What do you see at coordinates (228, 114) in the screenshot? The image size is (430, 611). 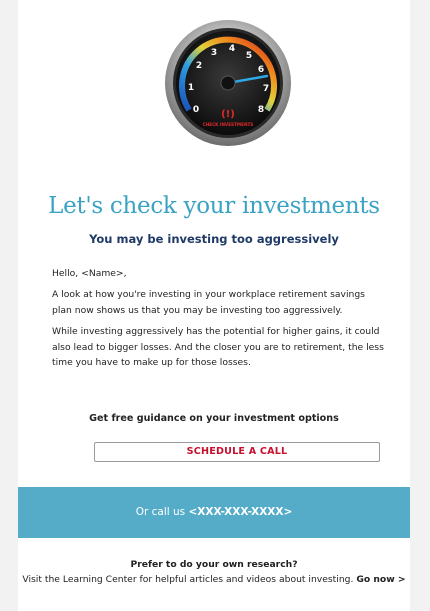 I see `gauge-alert-symbol: (!)` at bounding box center [228, 114].